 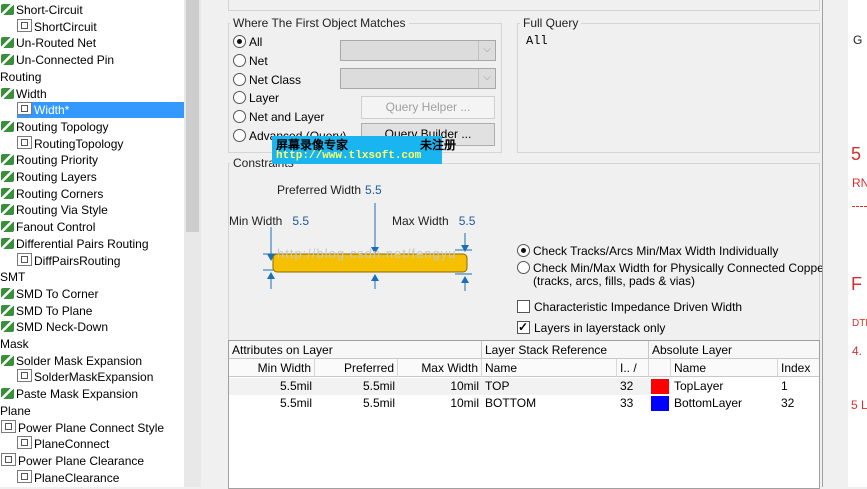 What do you see at coordinates (465, 248) in the screenshot?
I see `arrow-down-icon` at bounding box center [465, 248].